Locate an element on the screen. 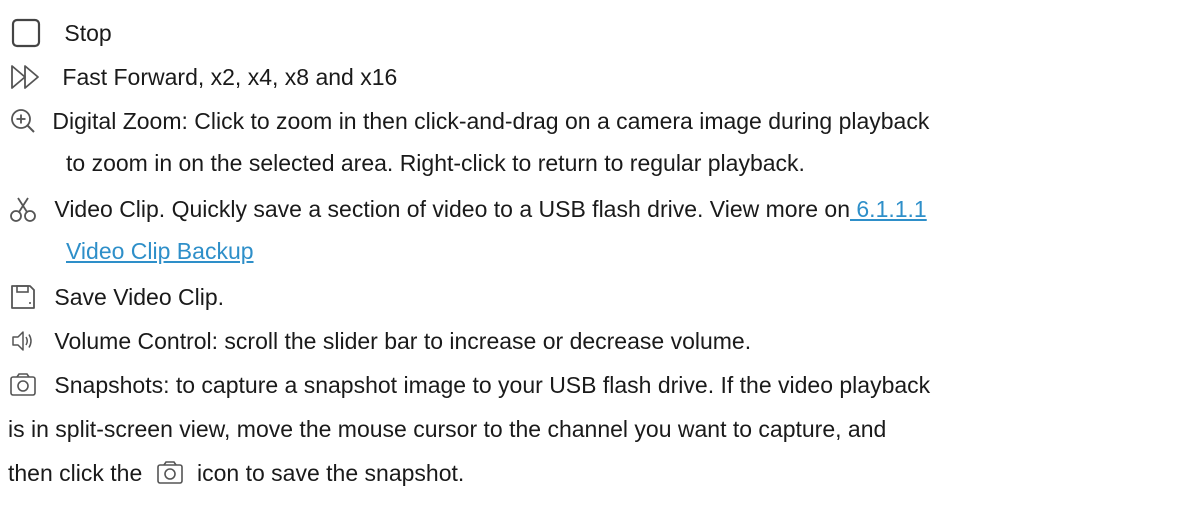  zoom-in-icon is located at coordinates (23, 121).